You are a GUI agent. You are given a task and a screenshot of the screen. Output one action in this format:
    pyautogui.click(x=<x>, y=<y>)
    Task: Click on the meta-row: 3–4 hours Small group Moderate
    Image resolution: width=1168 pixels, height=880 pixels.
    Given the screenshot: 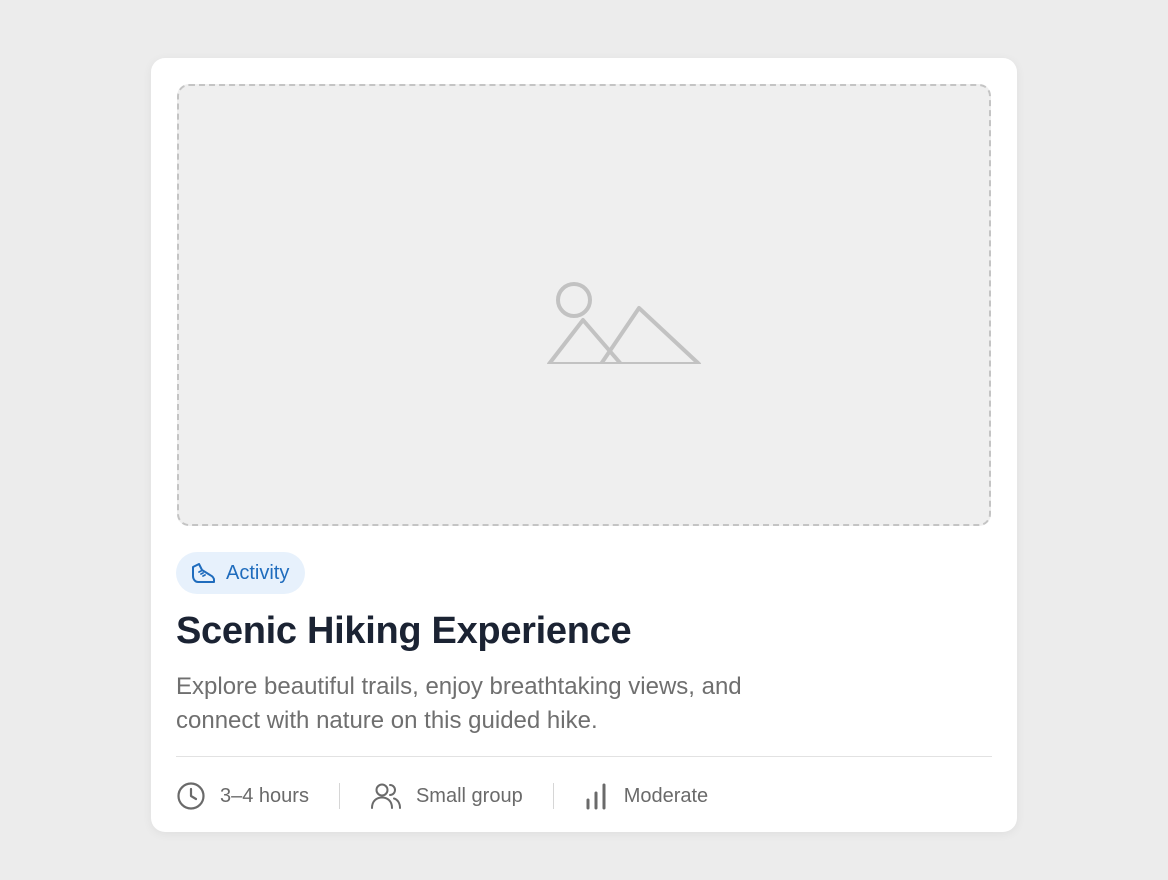 What is the action you would take?
    pyautogui.click(x=442, y=796)
    